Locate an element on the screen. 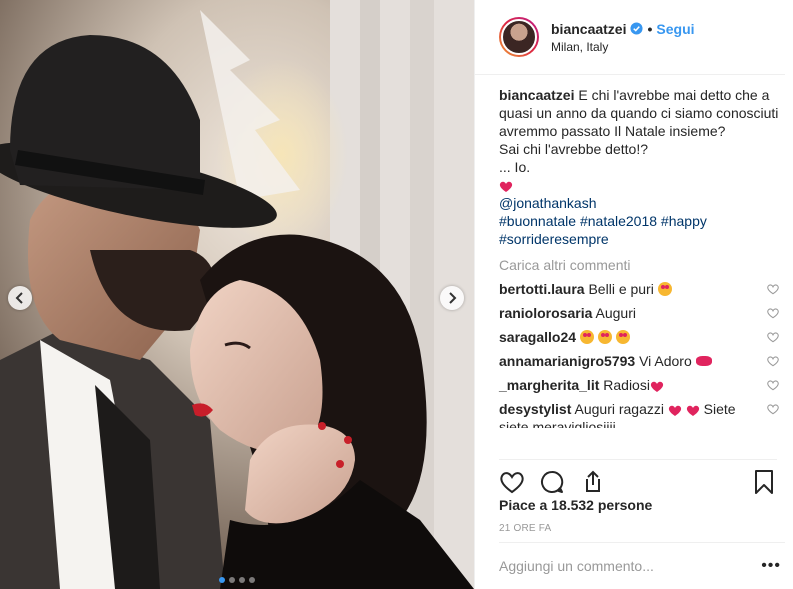  mention-link: @jonathankash is located at coordinates (639, 203).